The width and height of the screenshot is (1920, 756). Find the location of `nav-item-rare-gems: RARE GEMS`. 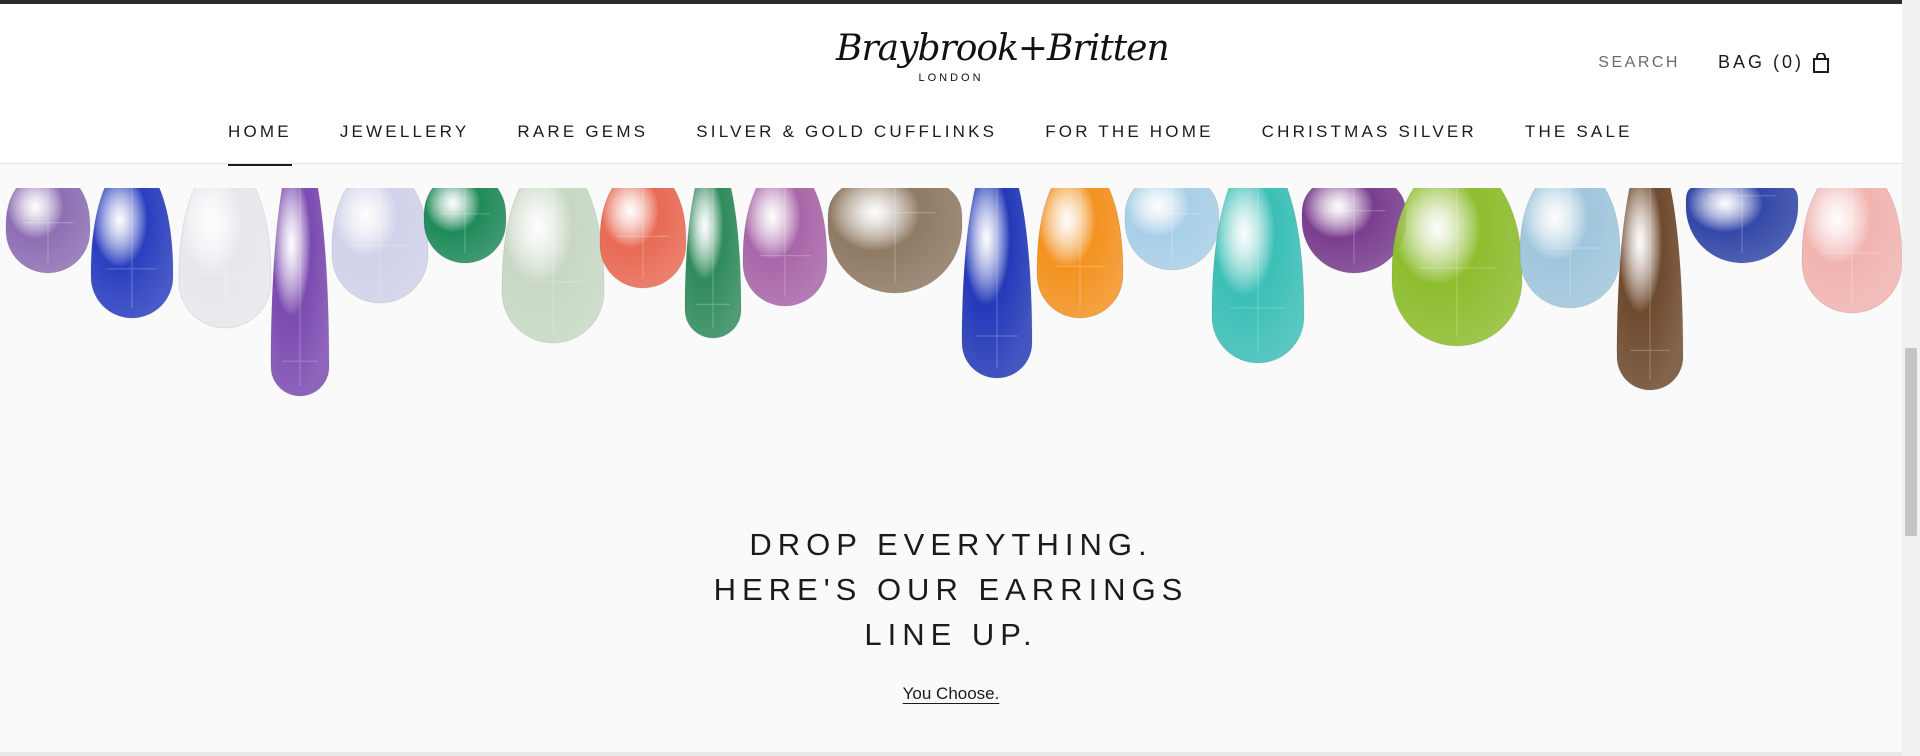

nav-item-rare-gems: RARE GEMS is located at coordinates (582, 143).